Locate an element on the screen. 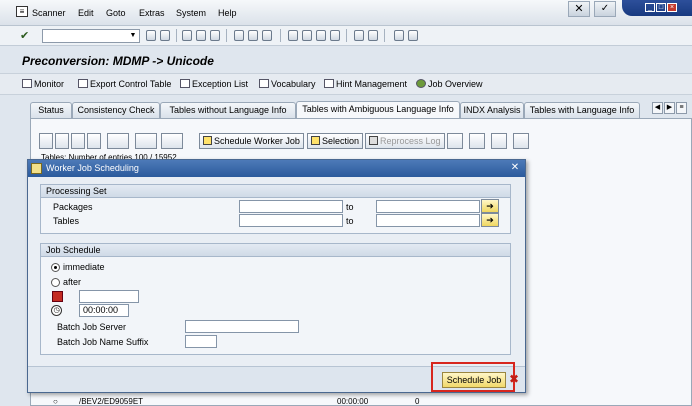  hint-management-button: Hint Management is located at coordinates (365, 84).